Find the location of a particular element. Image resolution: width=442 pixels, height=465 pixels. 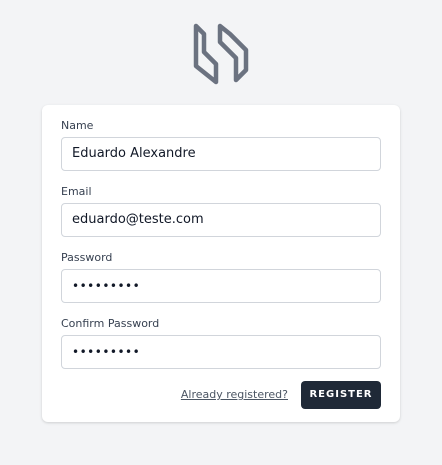

email-field-group: Email eduardo@teste.com is located at coordinates (221, 211).